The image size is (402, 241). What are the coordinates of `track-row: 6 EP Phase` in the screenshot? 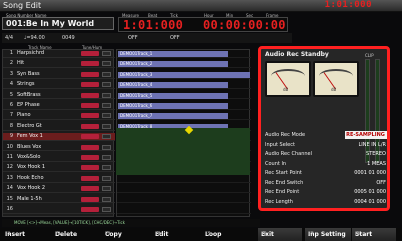 It's located at (59, 106).